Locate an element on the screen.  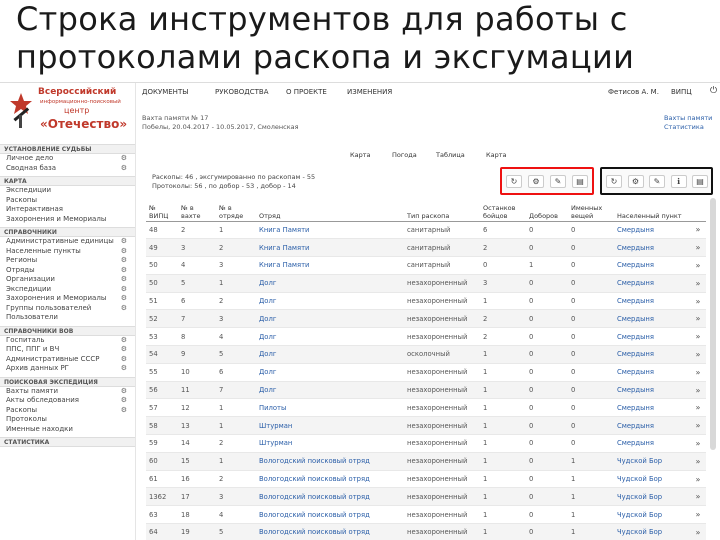
image-icon: ▤ is located at coordinates (700, 181).